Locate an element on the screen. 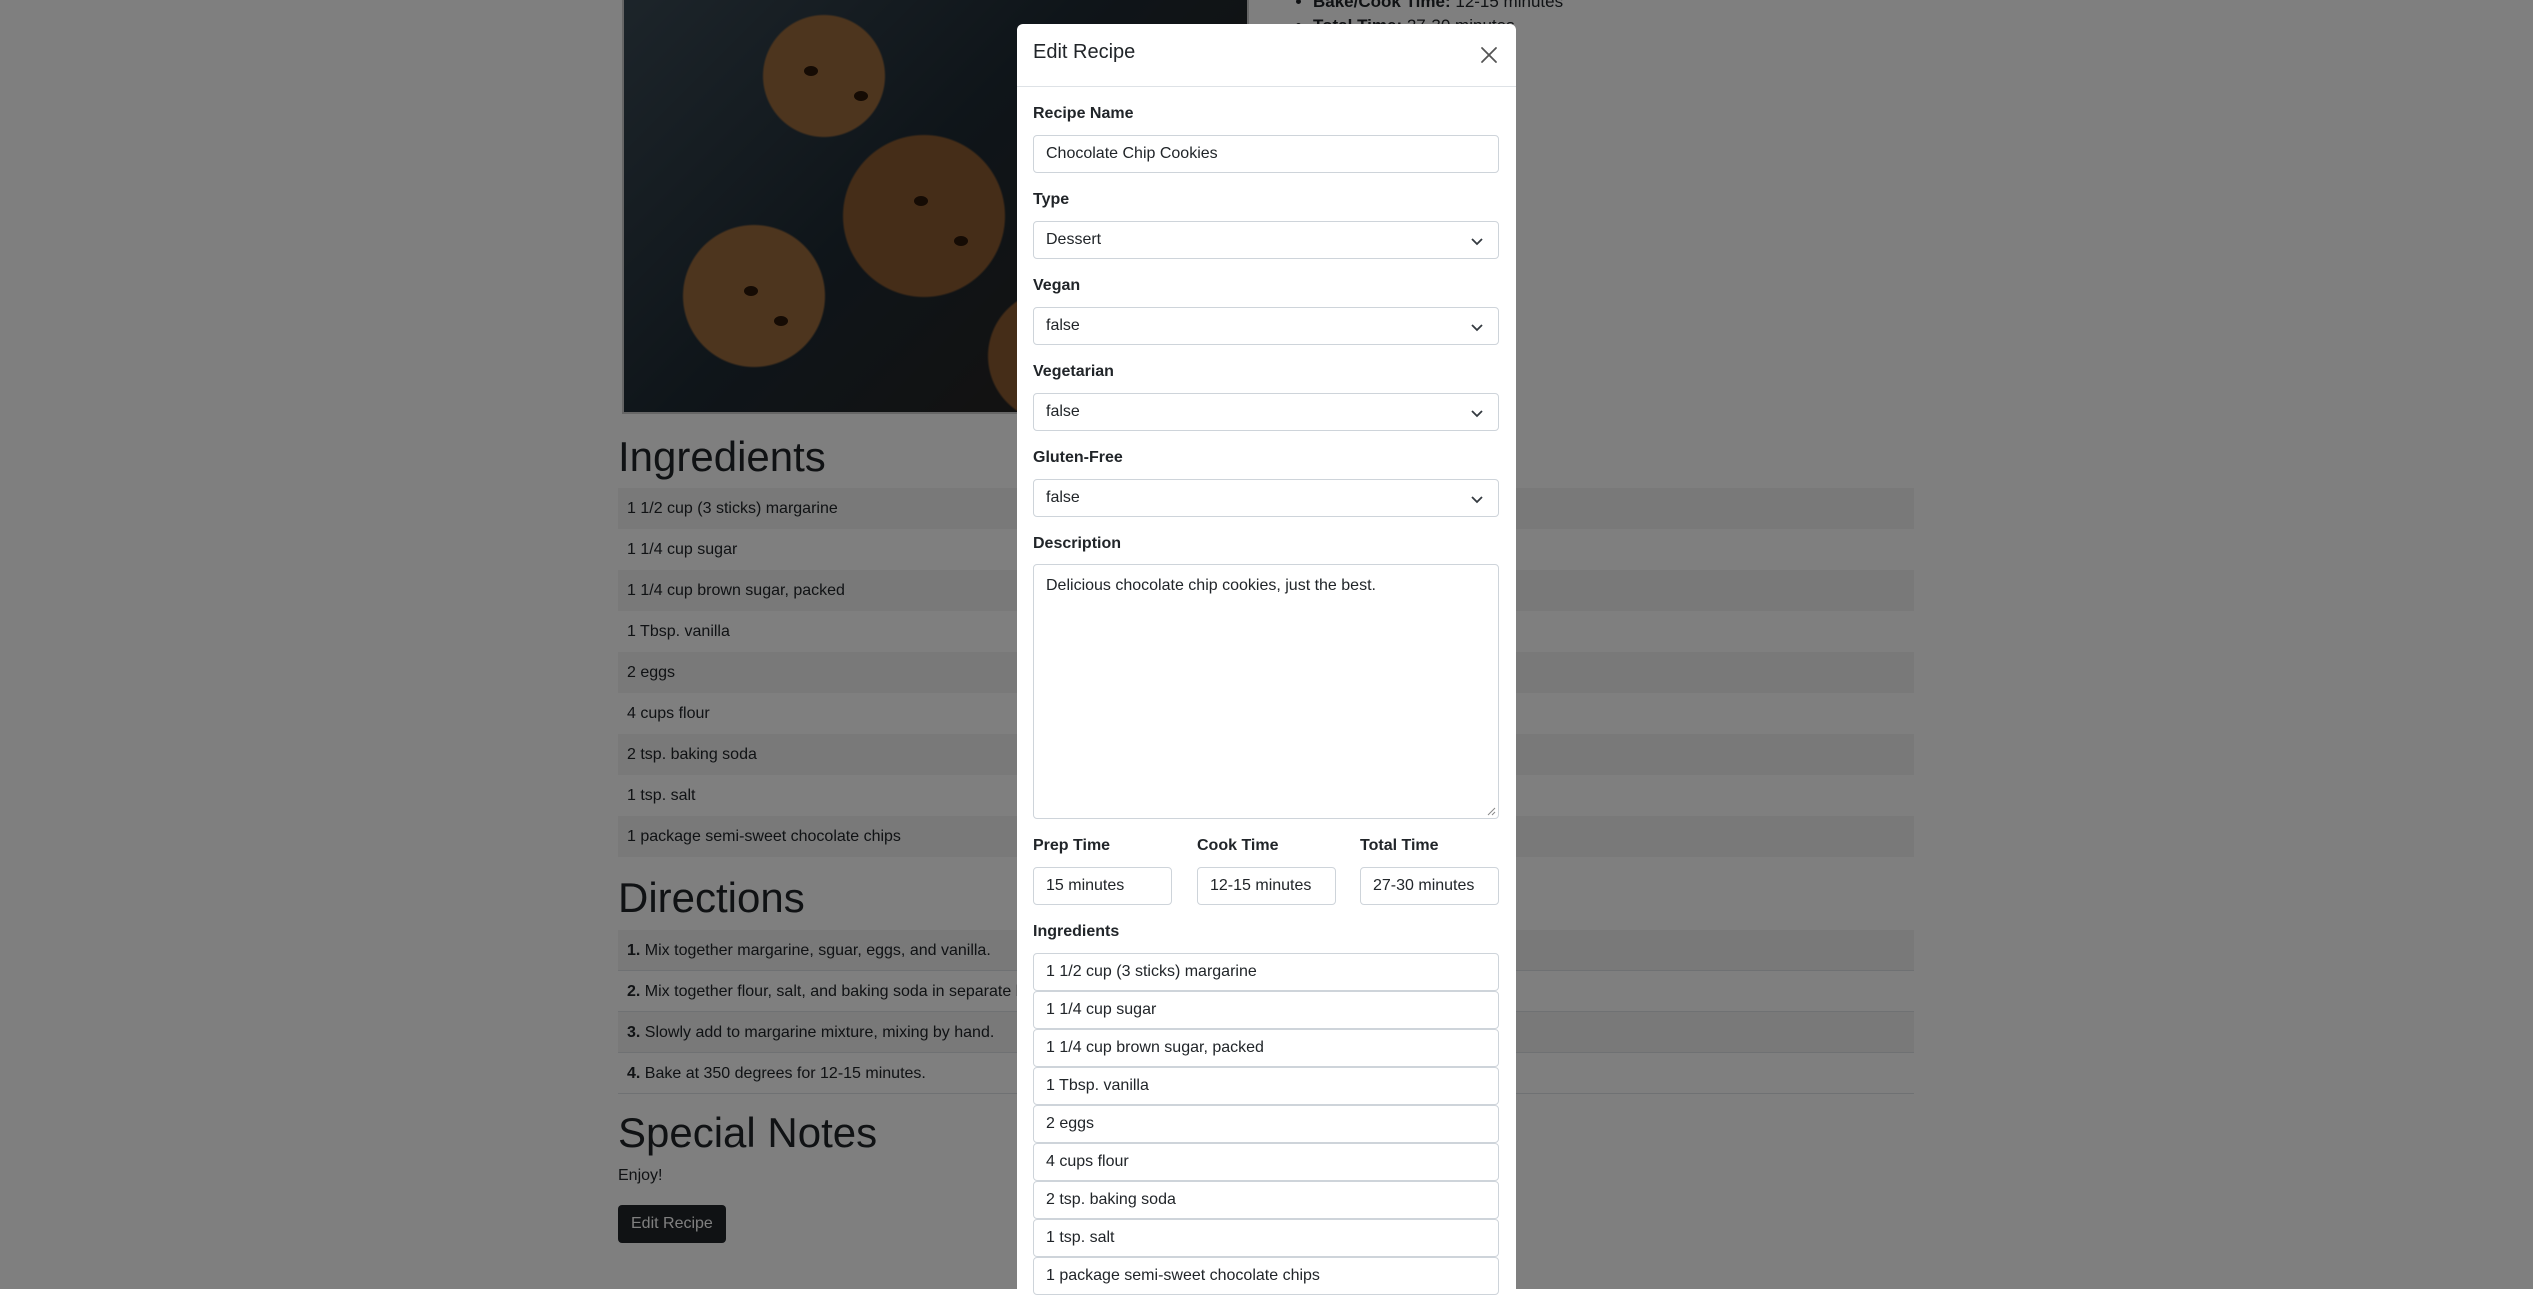  ingredient-input: 1 1/4 cup brown sugar, packed is located at coordinates (1266, 1048).